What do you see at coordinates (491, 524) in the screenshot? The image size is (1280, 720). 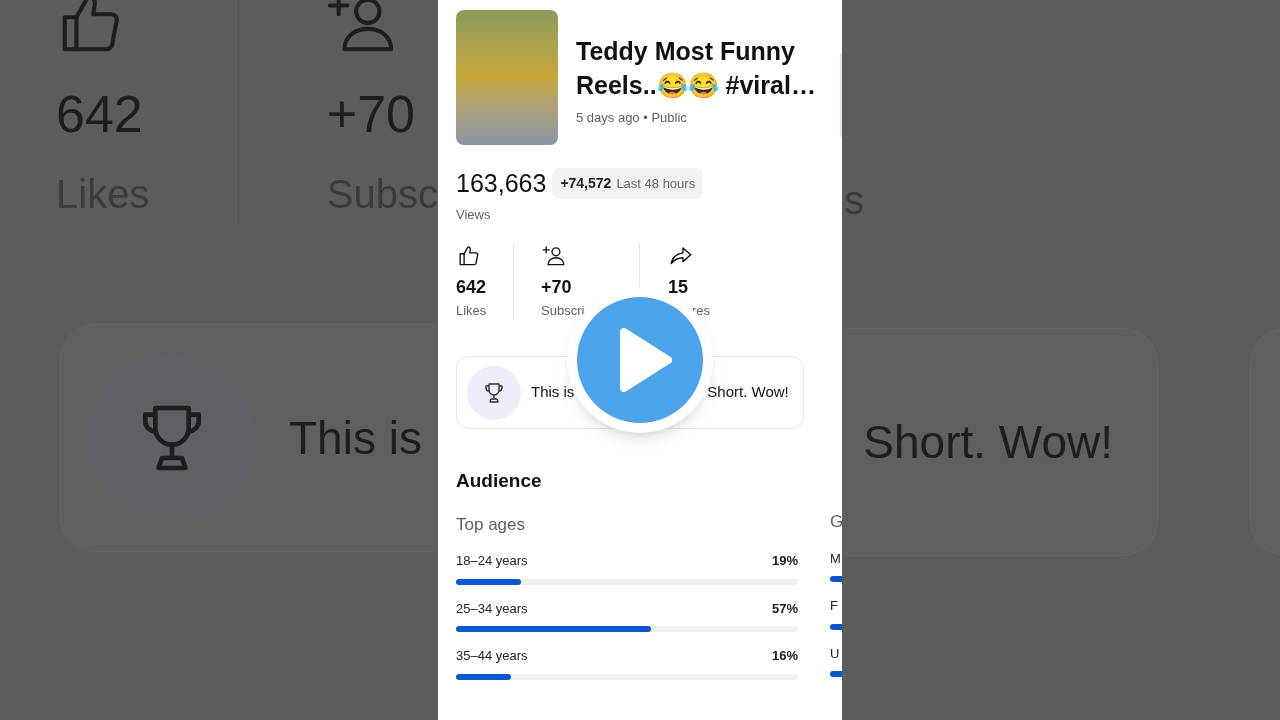 I see `top-ages-heading: Top ages` at bounding box center [491, 524].